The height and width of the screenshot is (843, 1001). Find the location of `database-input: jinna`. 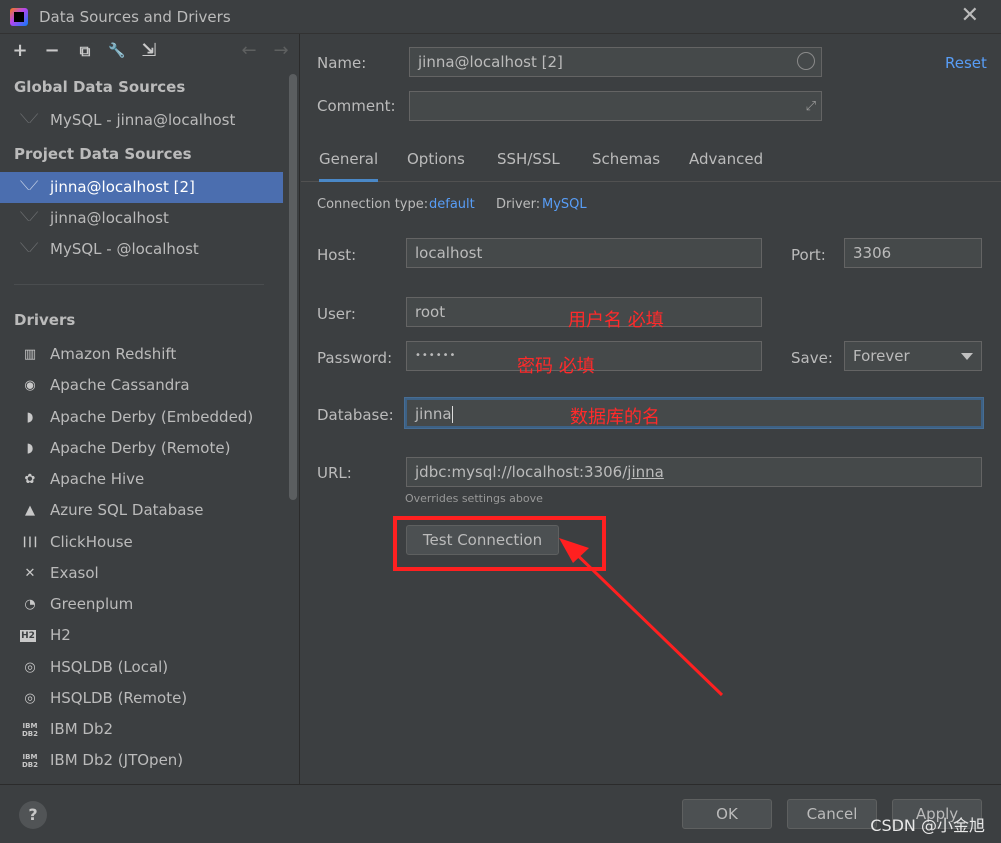

database-input: jinna is located at coordinates (694, 413).